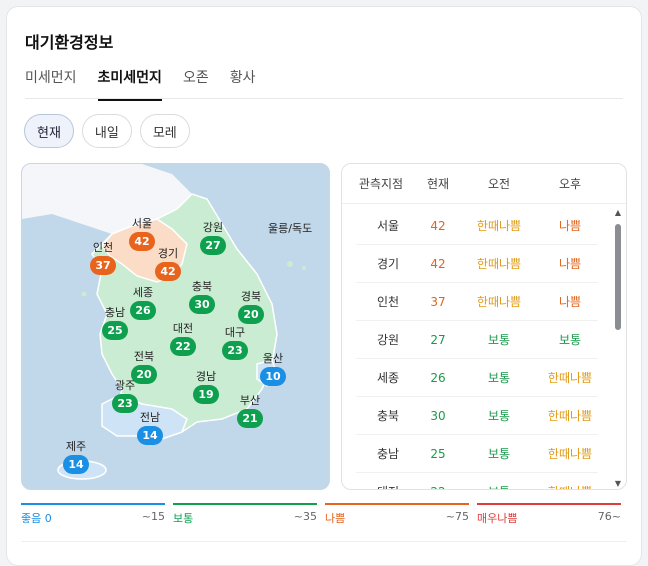 Image resolution: width=648 pixels, height=566 pixels. I want to click on table-row: 충남 25 보통 한때나쁨, so click(477, 454).